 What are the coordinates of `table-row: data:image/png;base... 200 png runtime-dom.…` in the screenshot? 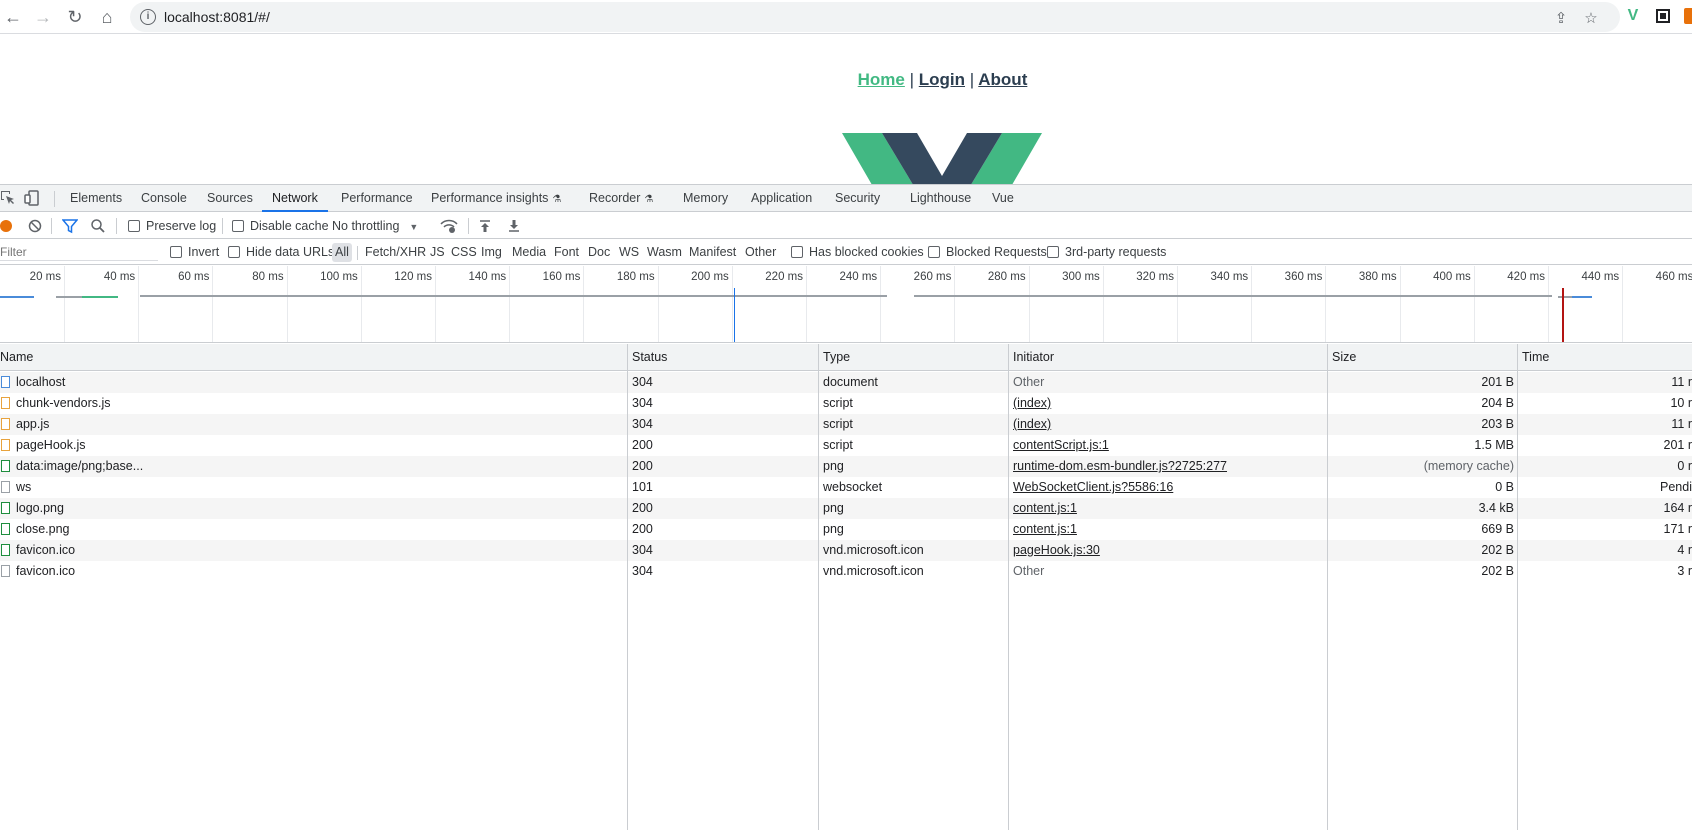 It's located at (846, 466).